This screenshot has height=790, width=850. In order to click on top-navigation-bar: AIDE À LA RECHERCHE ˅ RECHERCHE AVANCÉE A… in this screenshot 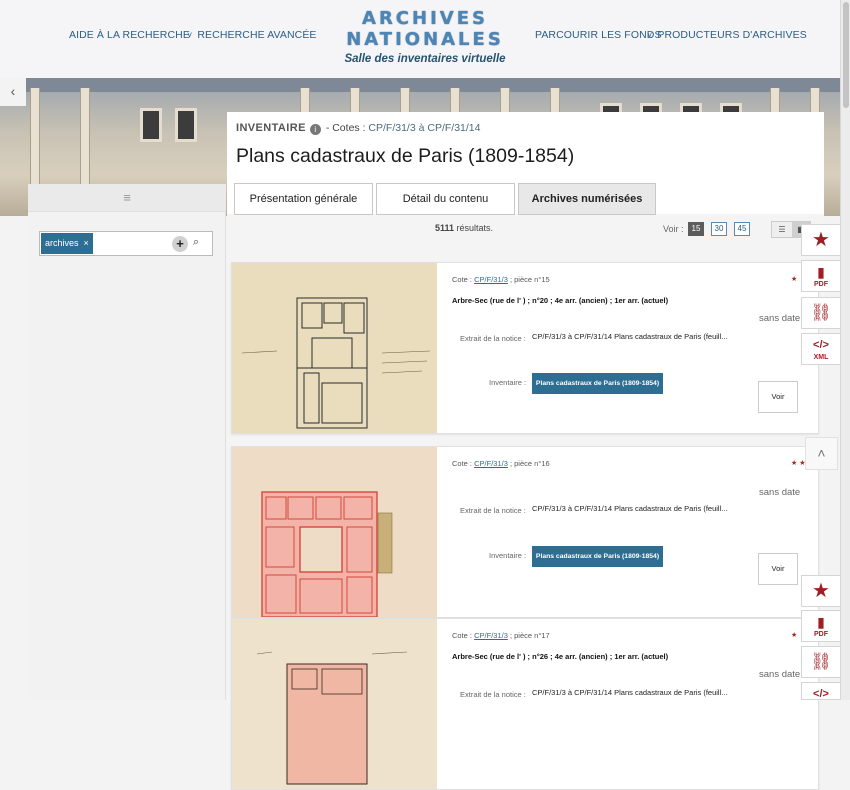, I will do `click(420, 39)`.